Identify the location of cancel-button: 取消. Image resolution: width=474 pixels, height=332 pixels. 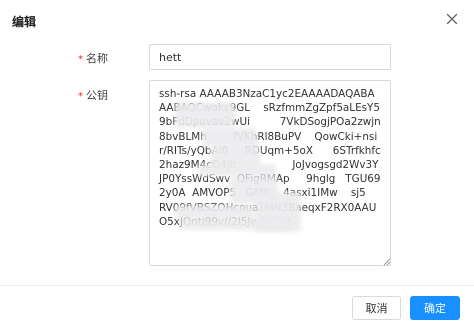
(376, 308).